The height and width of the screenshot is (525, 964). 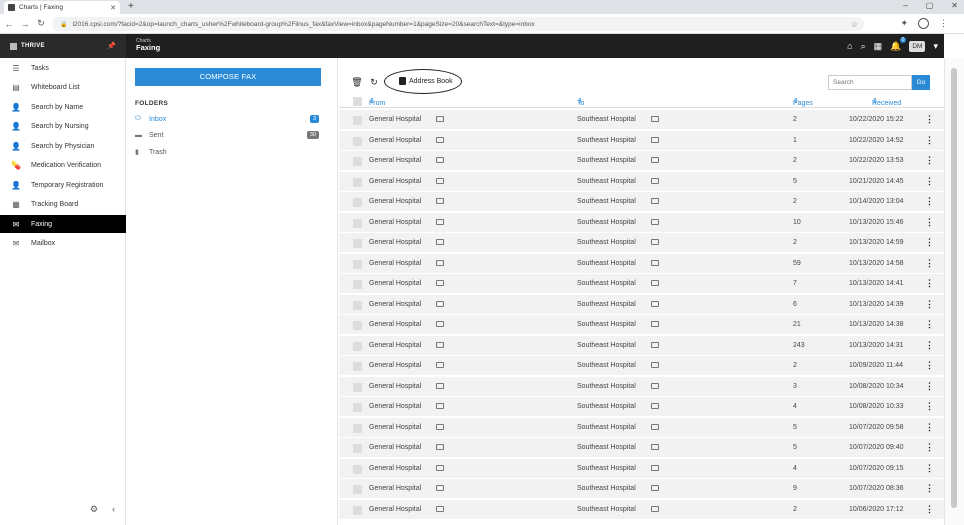 What do you see at coordinates (904, 23) in the screenshot?
I see `extensions-icon: ✦` at bounding box center [904, 23].